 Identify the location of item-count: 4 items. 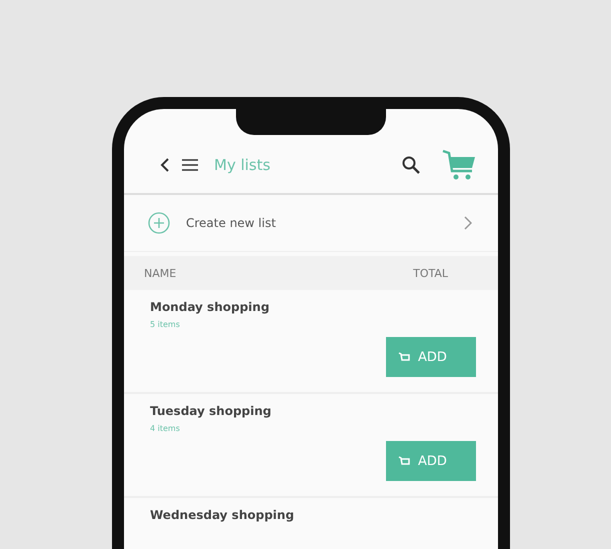
(165, 428).